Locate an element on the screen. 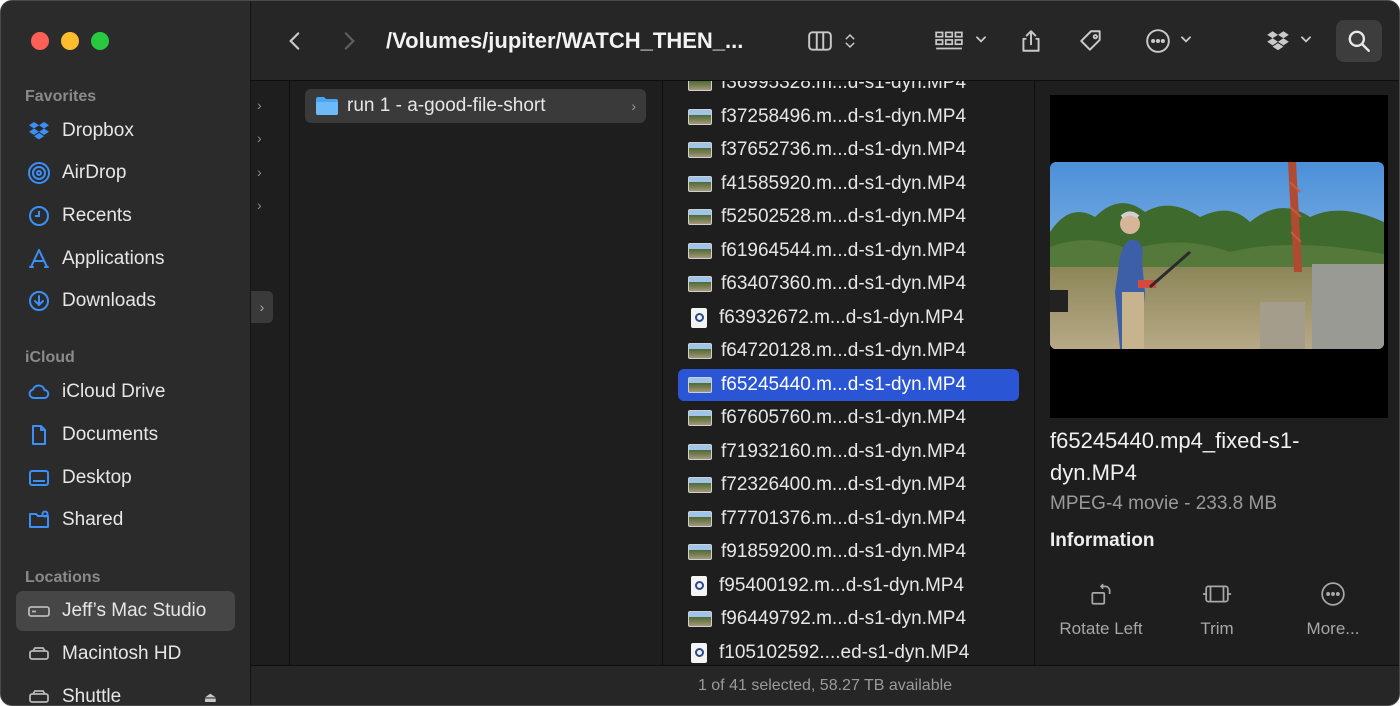 This screenshot has height=706, width=1400. file-row: f64720128.m...d-s1-dyn.MP4 is located at coordinates (848, 351).